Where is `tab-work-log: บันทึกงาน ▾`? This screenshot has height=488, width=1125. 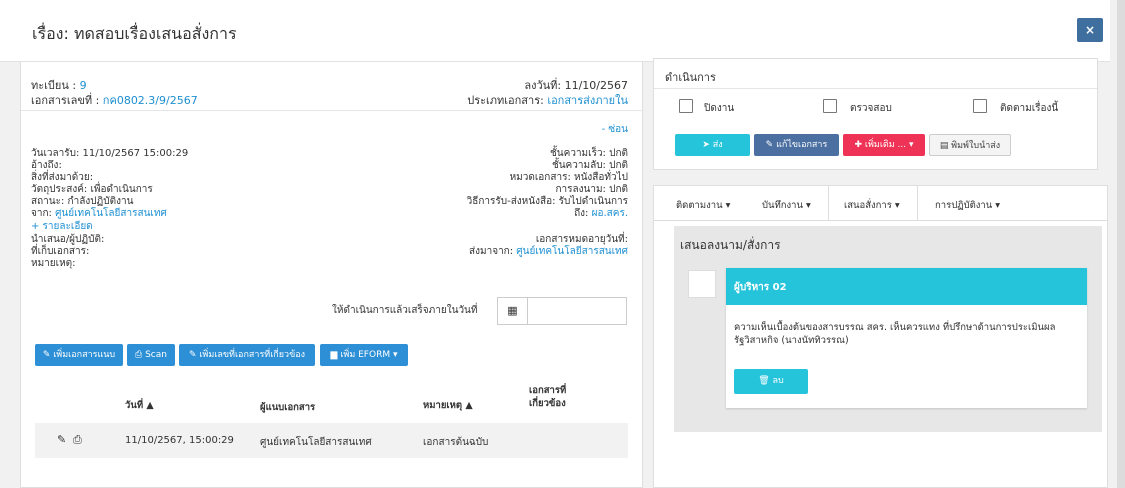 tab-work-log: บันทึกงาน ▾ is located at coordinates (786, 205).